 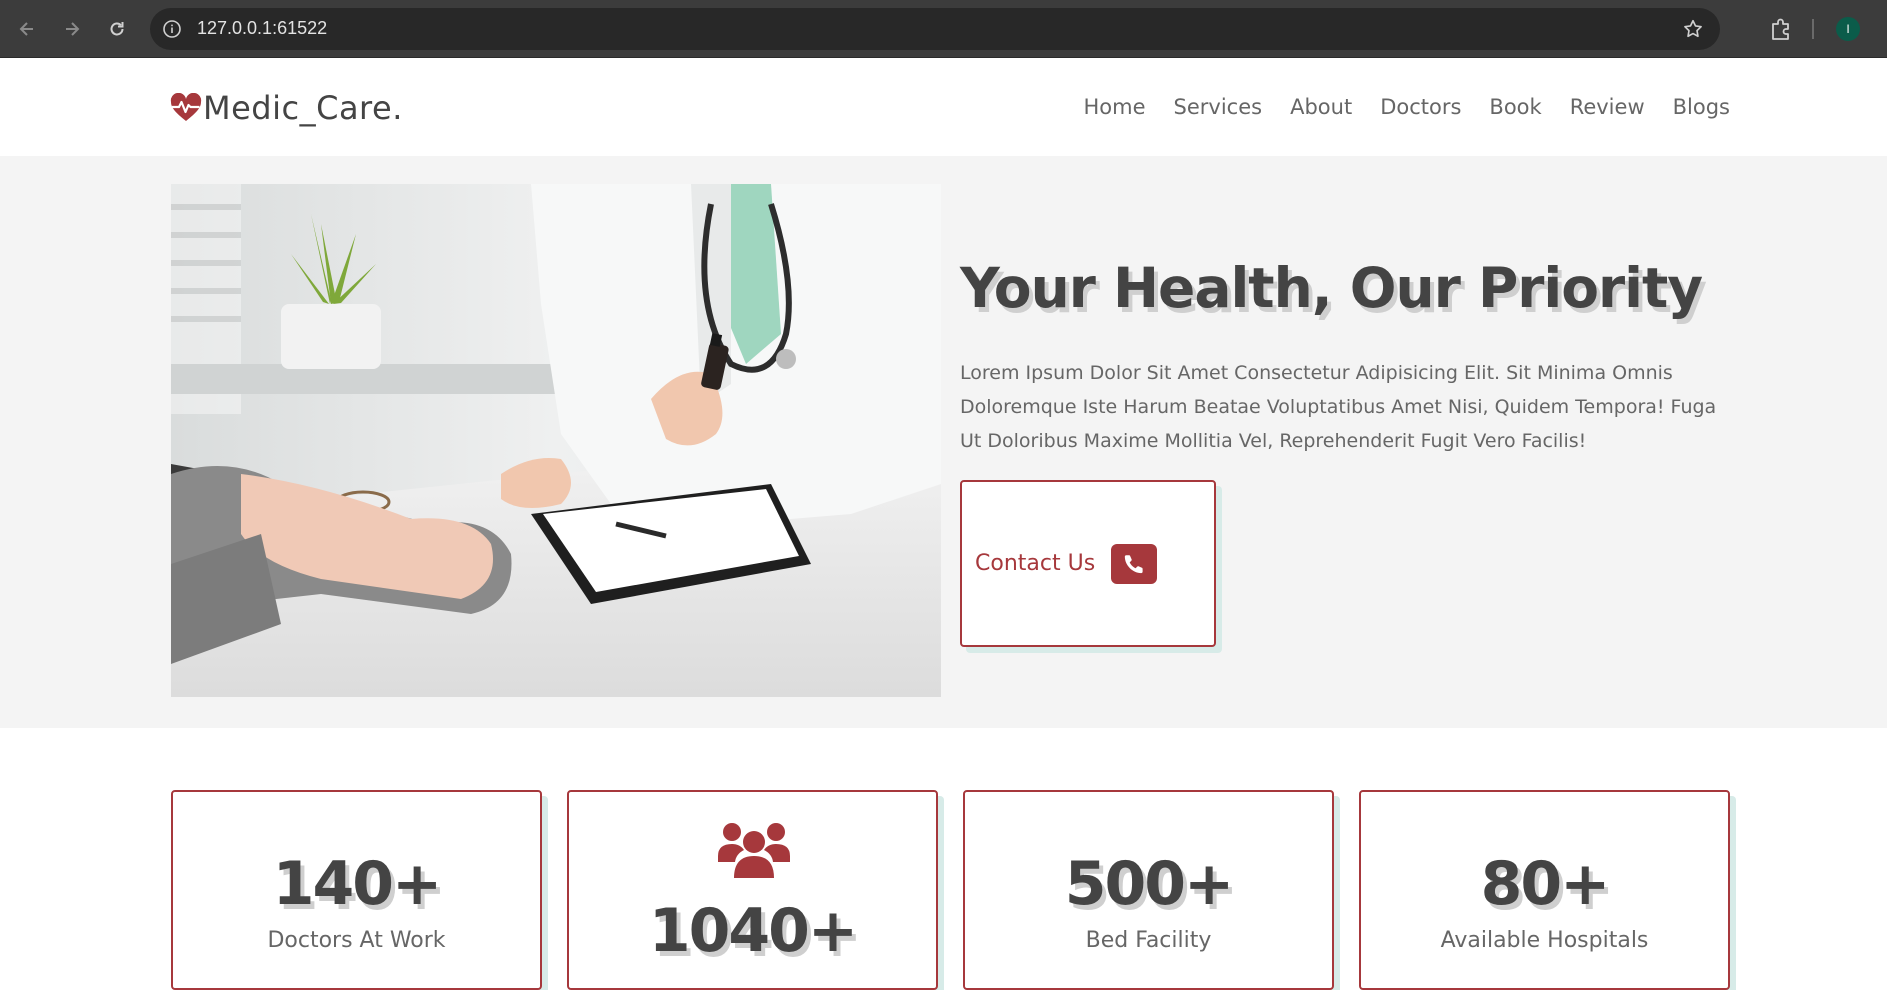 What do you see at coordinates (1149, 884) in the screenshot?
I see `stat-number: 500+` at bounding box center [1149, 884].